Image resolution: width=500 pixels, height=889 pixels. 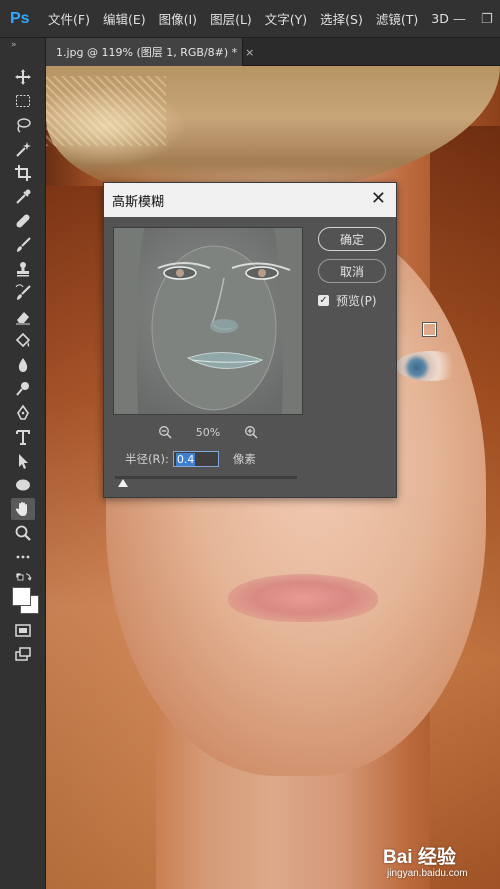 I want to click on hat-band, so click(x=106, y=111).